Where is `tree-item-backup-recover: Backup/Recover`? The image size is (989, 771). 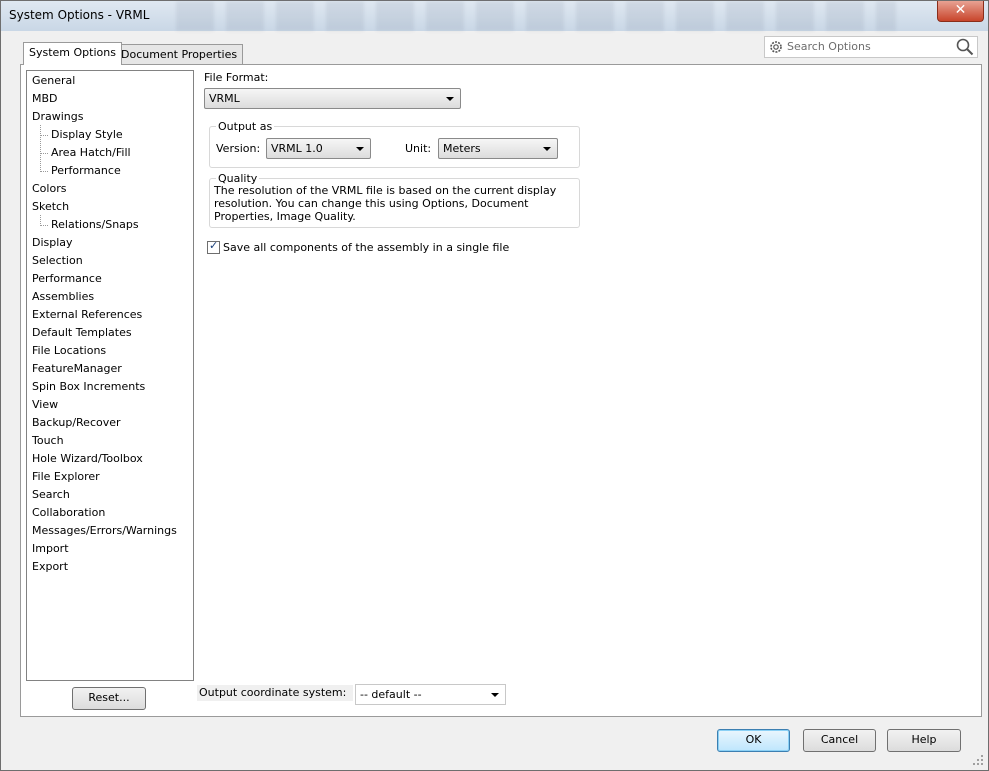 tree-item-backup-recover: Backup/Recover is located at coordinates (76, 423).